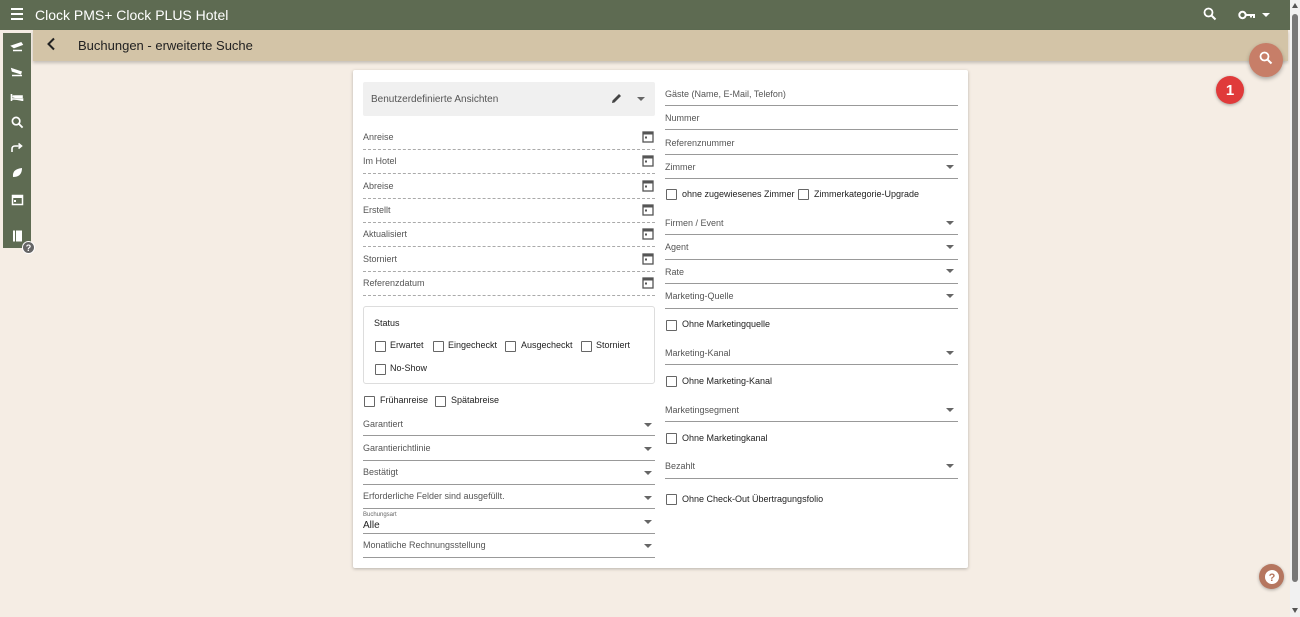 Image resolution: width=1300 pixels, height=617 pixels. What do you see at coordinates (680, 167) in the screenshot?
I see `select-label: Zimmer` at bounding box center [680, 167].